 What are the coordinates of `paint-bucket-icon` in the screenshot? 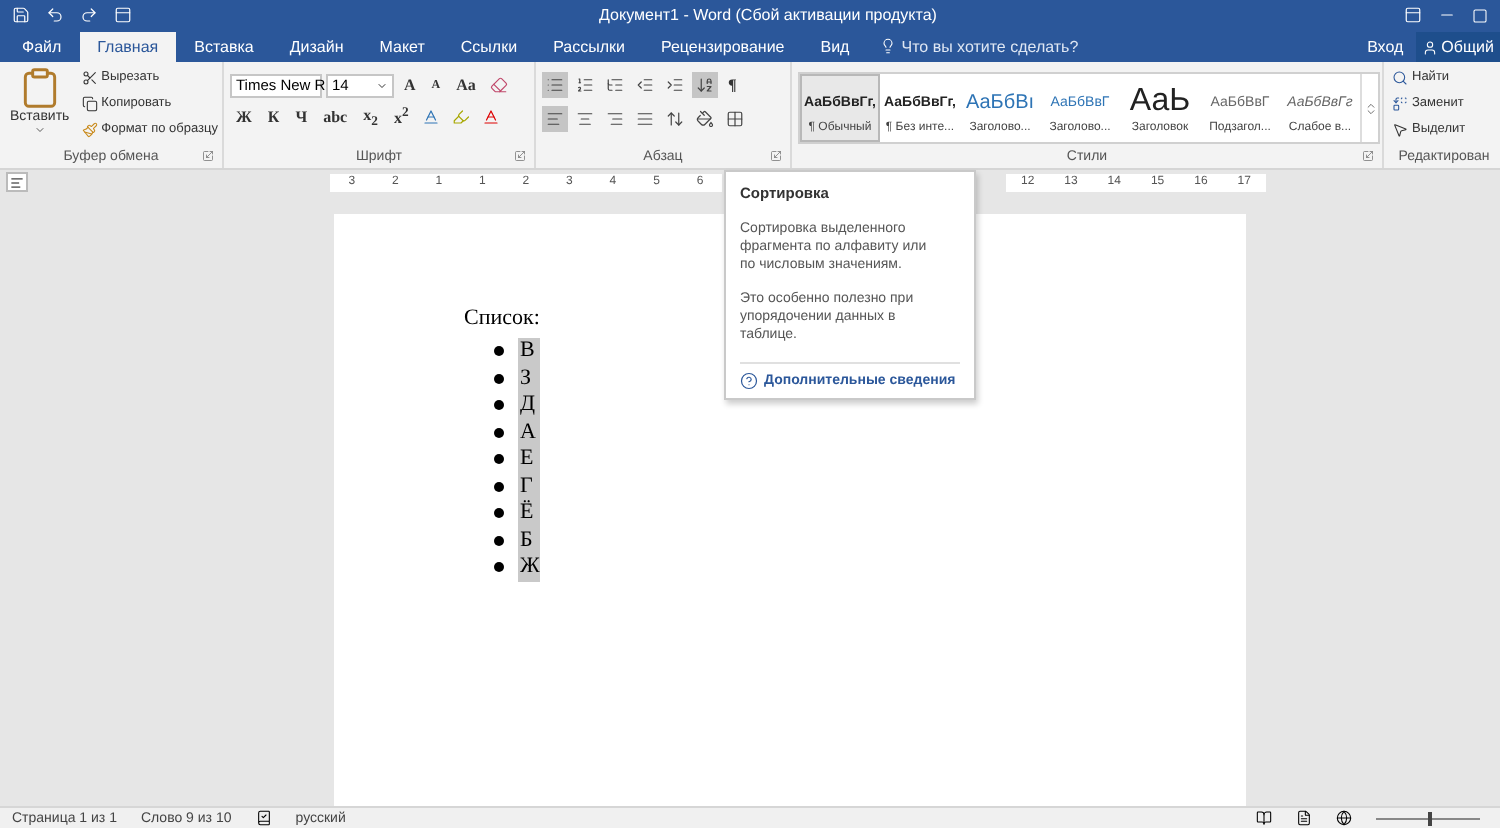 It's located at (705, 119).